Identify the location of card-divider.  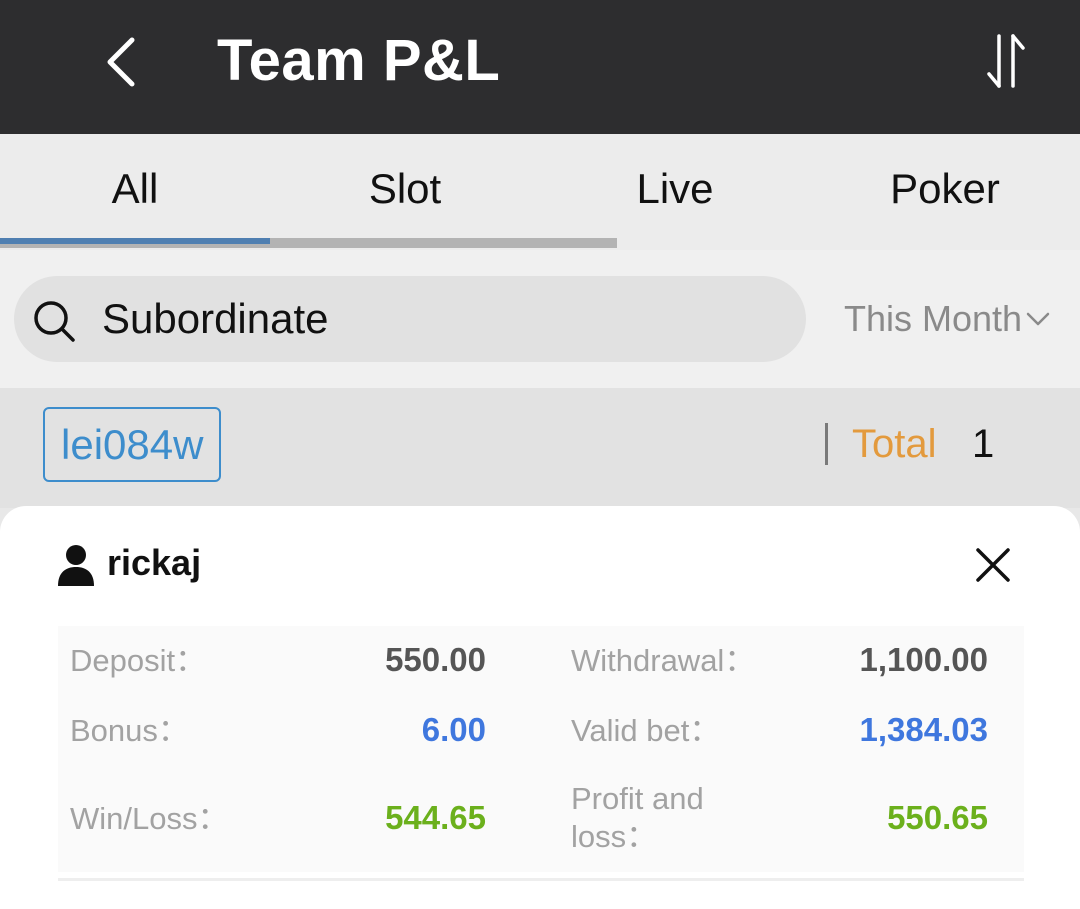
(541, 879).